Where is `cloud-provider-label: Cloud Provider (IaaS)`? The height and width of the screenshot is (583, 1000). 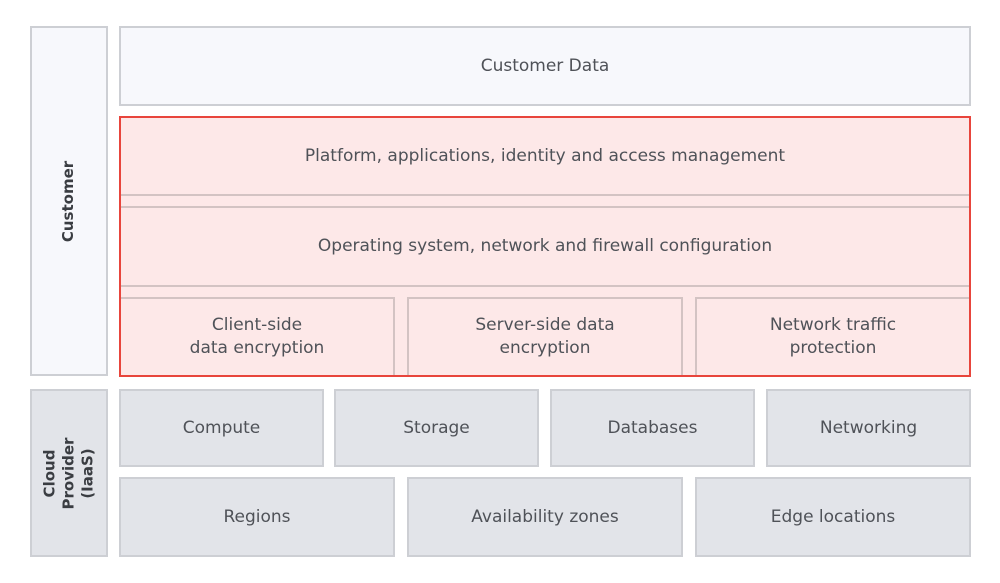 cloud-provider-label: Cloud Provider (IaaS) is located at coordinates (68, 473).